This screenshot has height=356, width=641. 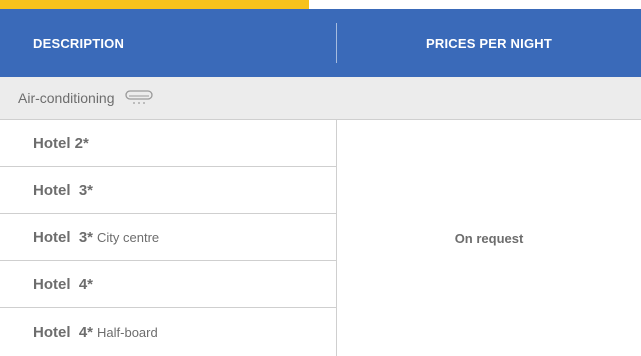 What do you see at coordinates (66, 98) in the screenshot?
I see `section-label: Air-conditioning` at bounding box center [66, 98].